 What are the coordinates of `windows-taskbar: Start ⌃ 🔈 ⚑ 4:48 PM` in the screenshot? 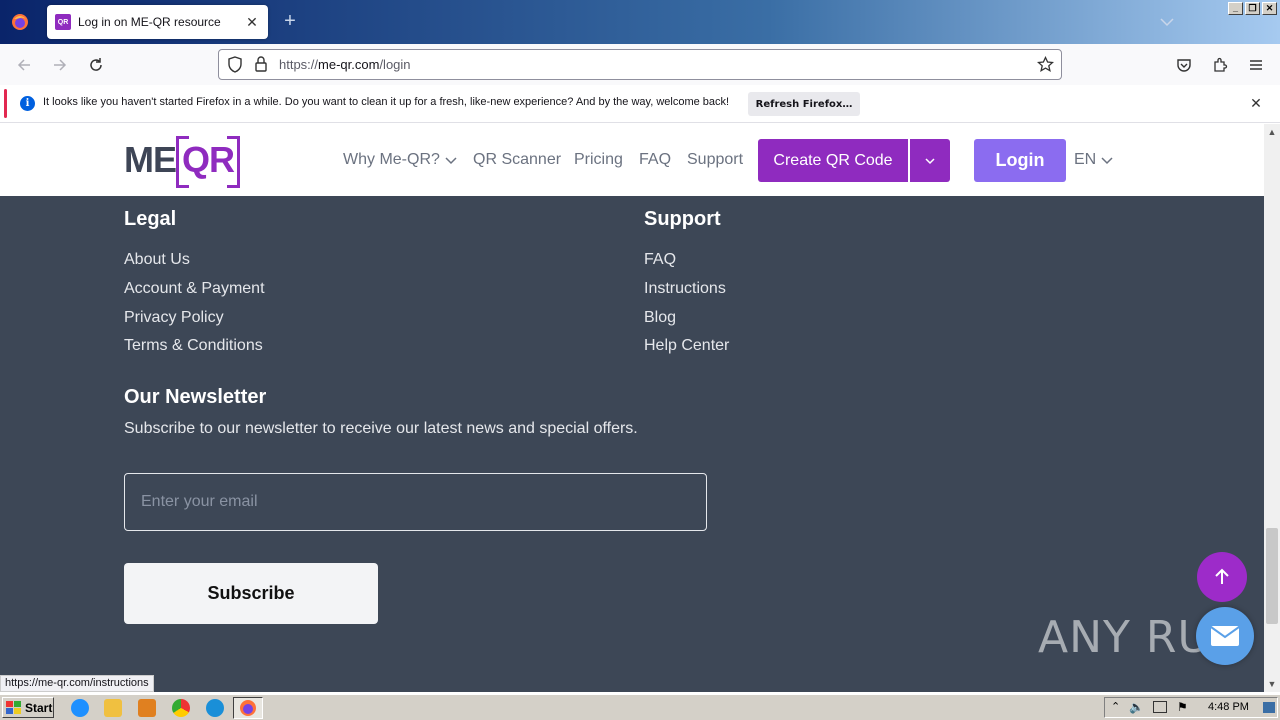 It's located at (640, 707).